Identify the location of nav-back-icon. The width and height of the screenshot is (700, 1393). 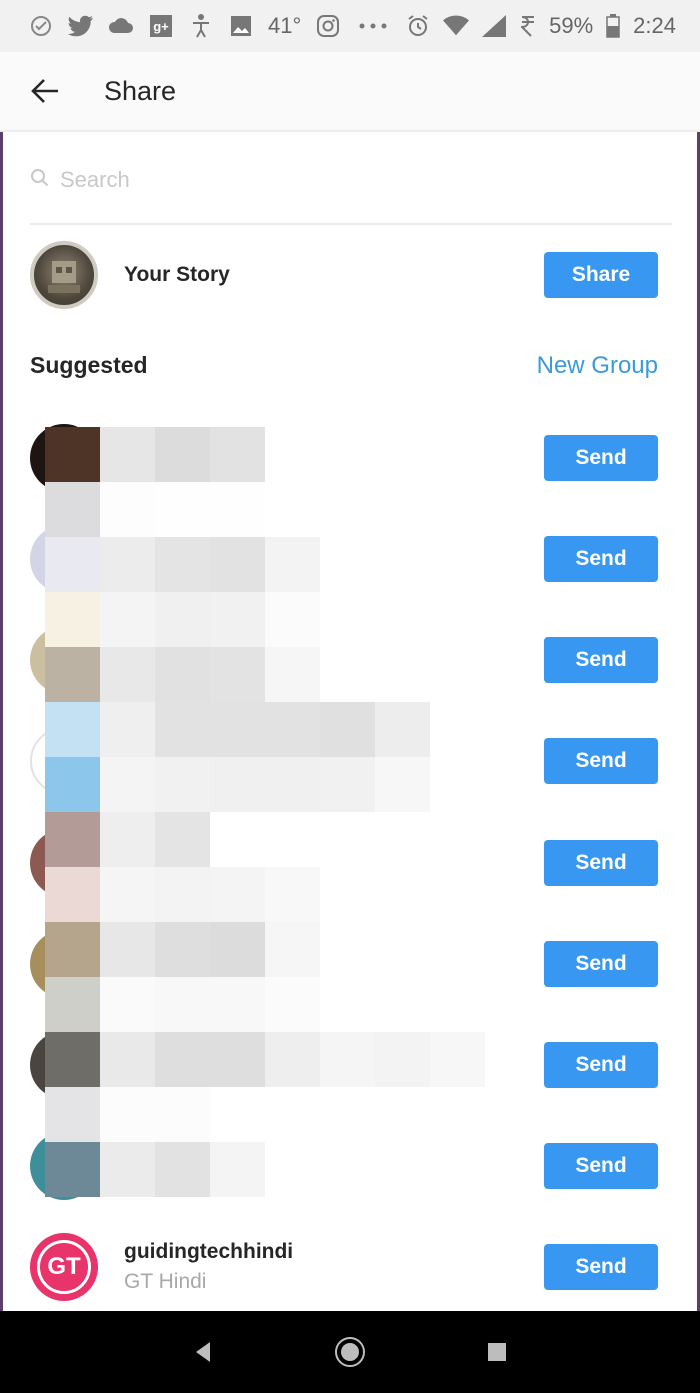
(203, 1352).